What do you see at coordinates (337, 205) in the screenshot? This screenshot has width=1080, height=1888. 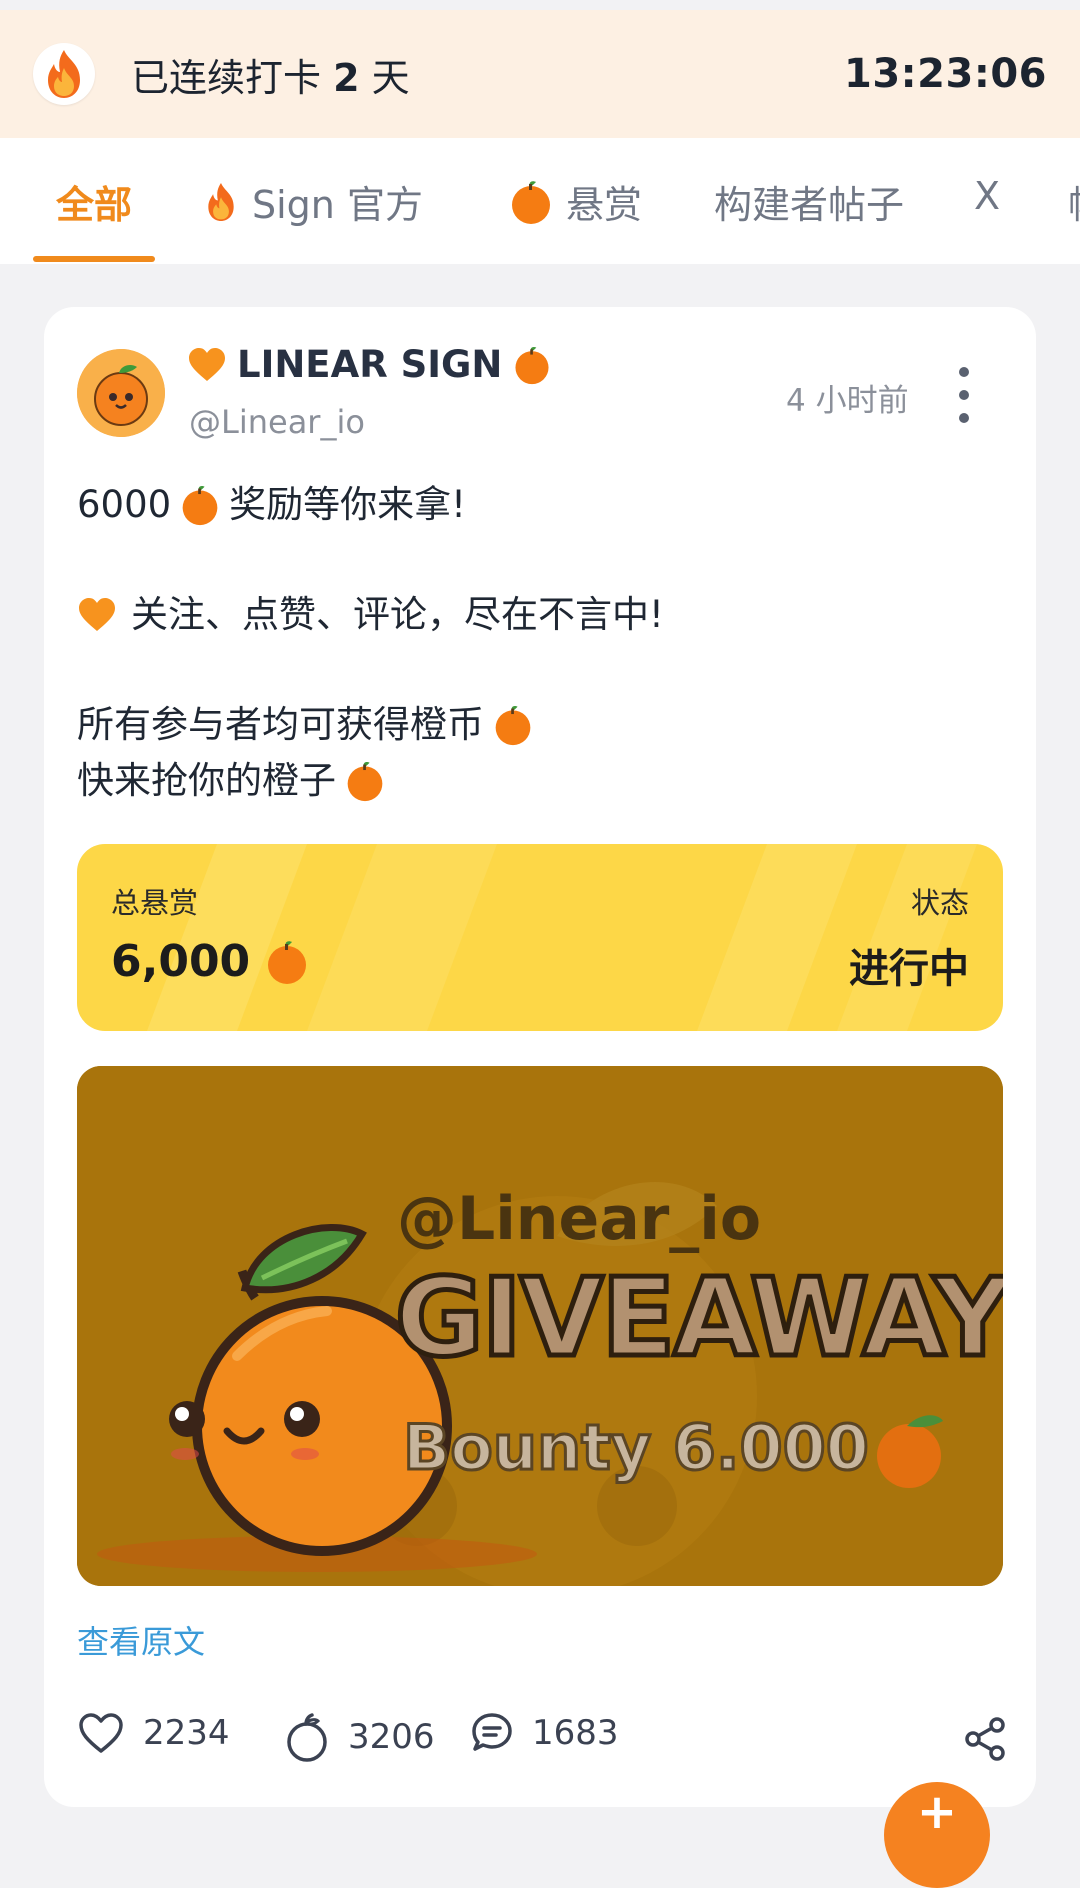 I see `tab-sign-official-label: Sign 官方` at bounding box center [337, 205].